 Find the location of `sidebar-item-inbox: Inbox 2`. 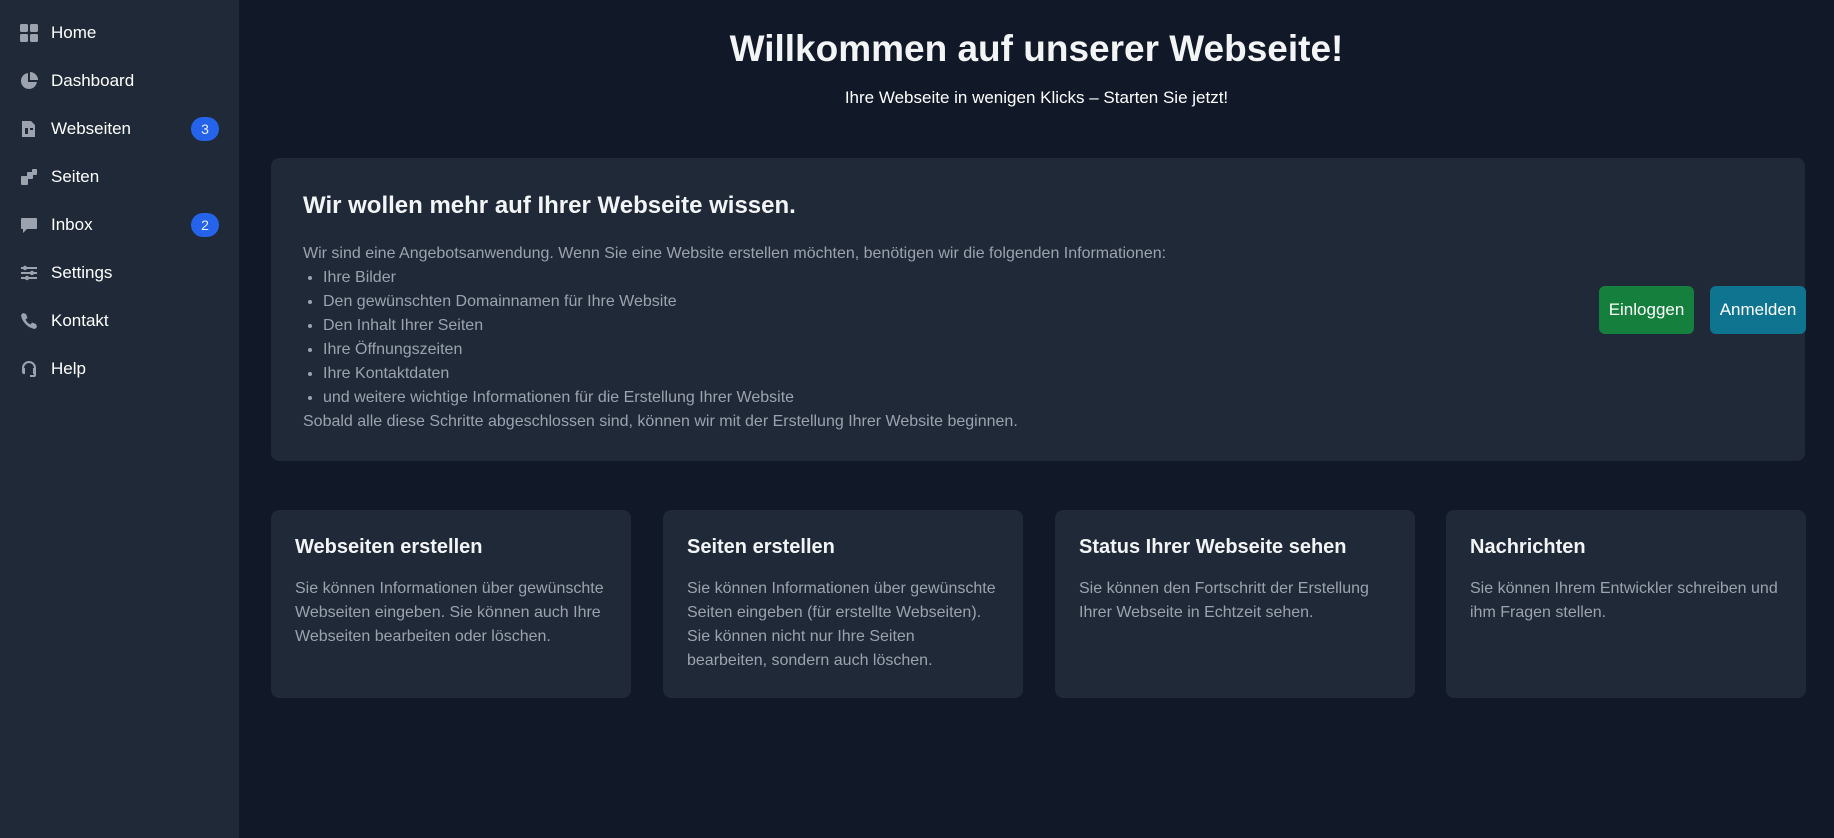

sidebar-item-inbox: Inbox 2 is located at coordinates (119, 225).